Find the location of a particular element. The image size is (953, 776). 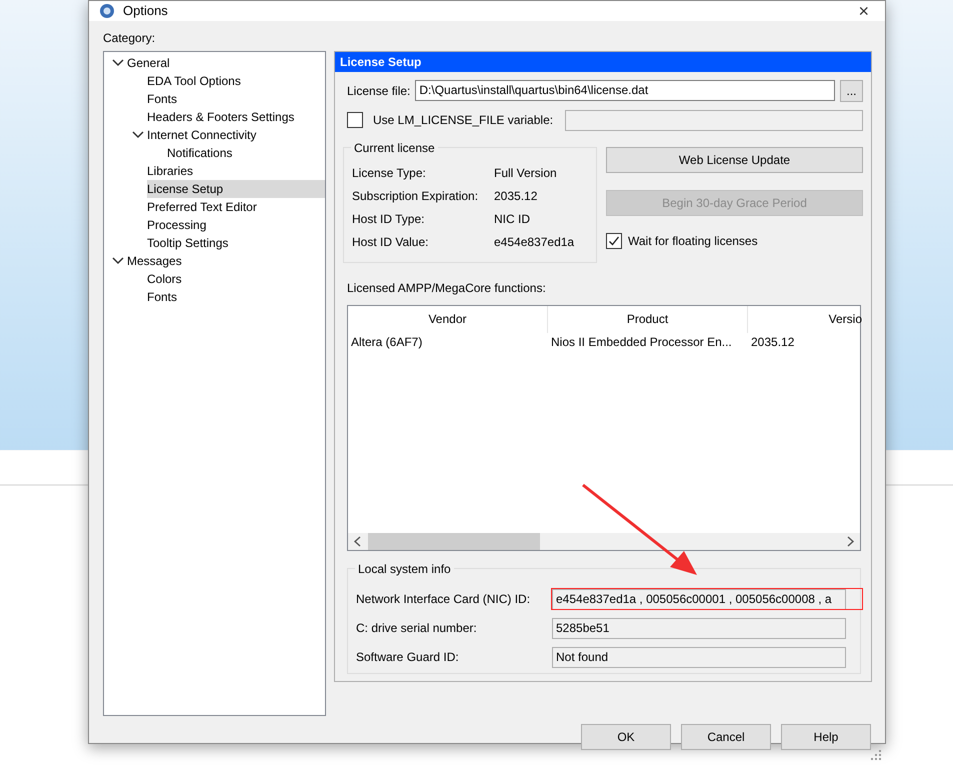

tree-item: Colors is located at coordinates (236, 279).